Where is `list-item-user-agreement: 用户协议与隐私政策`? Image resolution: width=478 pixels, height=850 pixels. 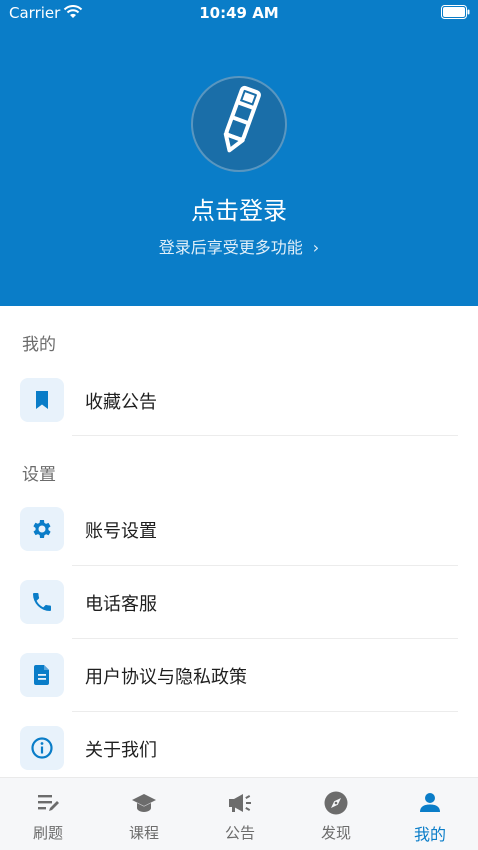
list-item-user-agreement: 用户协议与隐私政策 is located at coordinates (239, 675).